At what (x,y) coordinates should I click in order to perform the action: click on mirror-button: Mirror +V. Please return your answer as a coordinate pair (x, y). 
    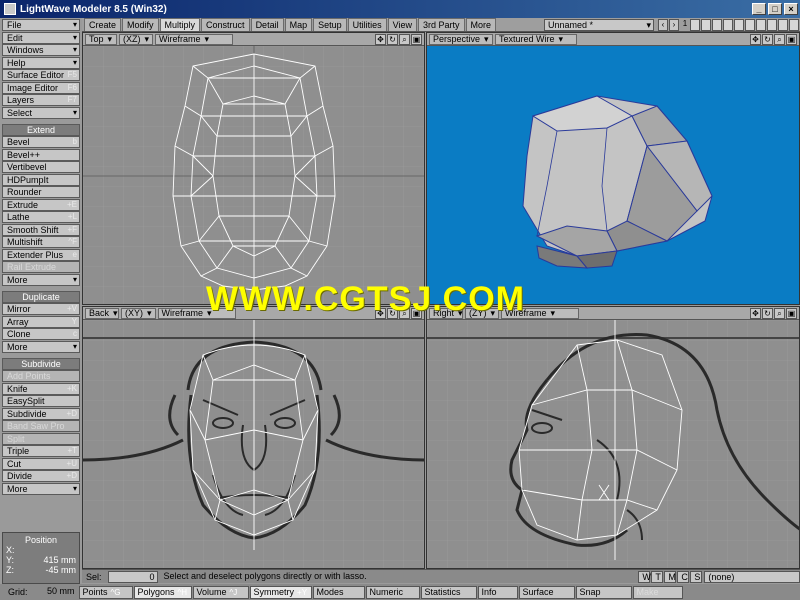
    Looking at the image, I should click on (41, 309).